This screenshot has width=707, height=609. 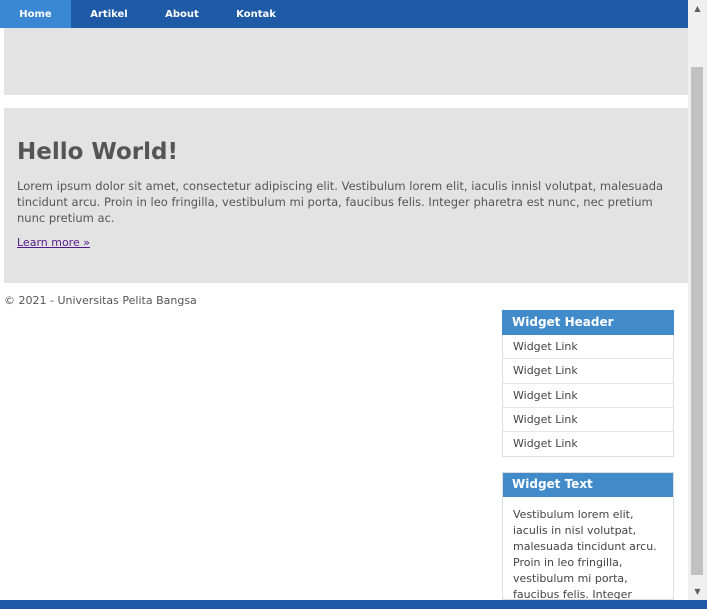 What do you see at coordinates (346, 61) in the screenshot?
I see `header-banner` at bounding box center [346, 61].